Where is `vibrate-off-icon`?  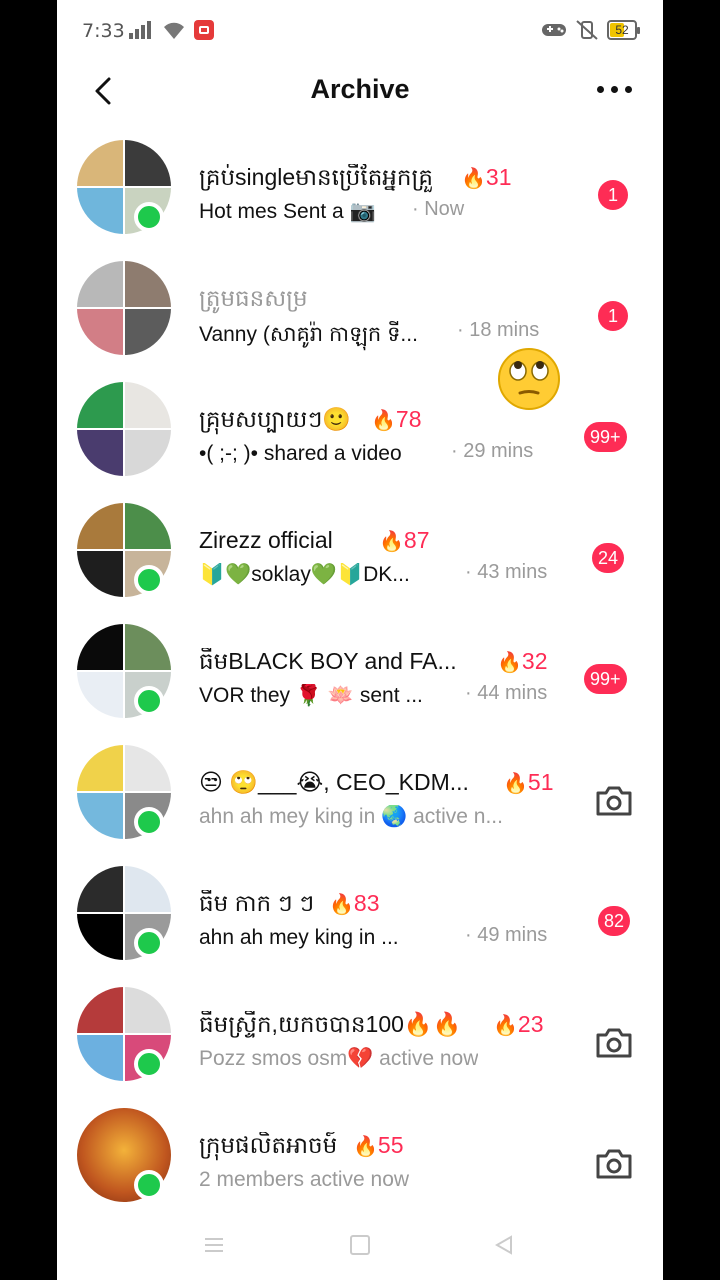 vibrate-off-icon is located at coordinates (587, 30).